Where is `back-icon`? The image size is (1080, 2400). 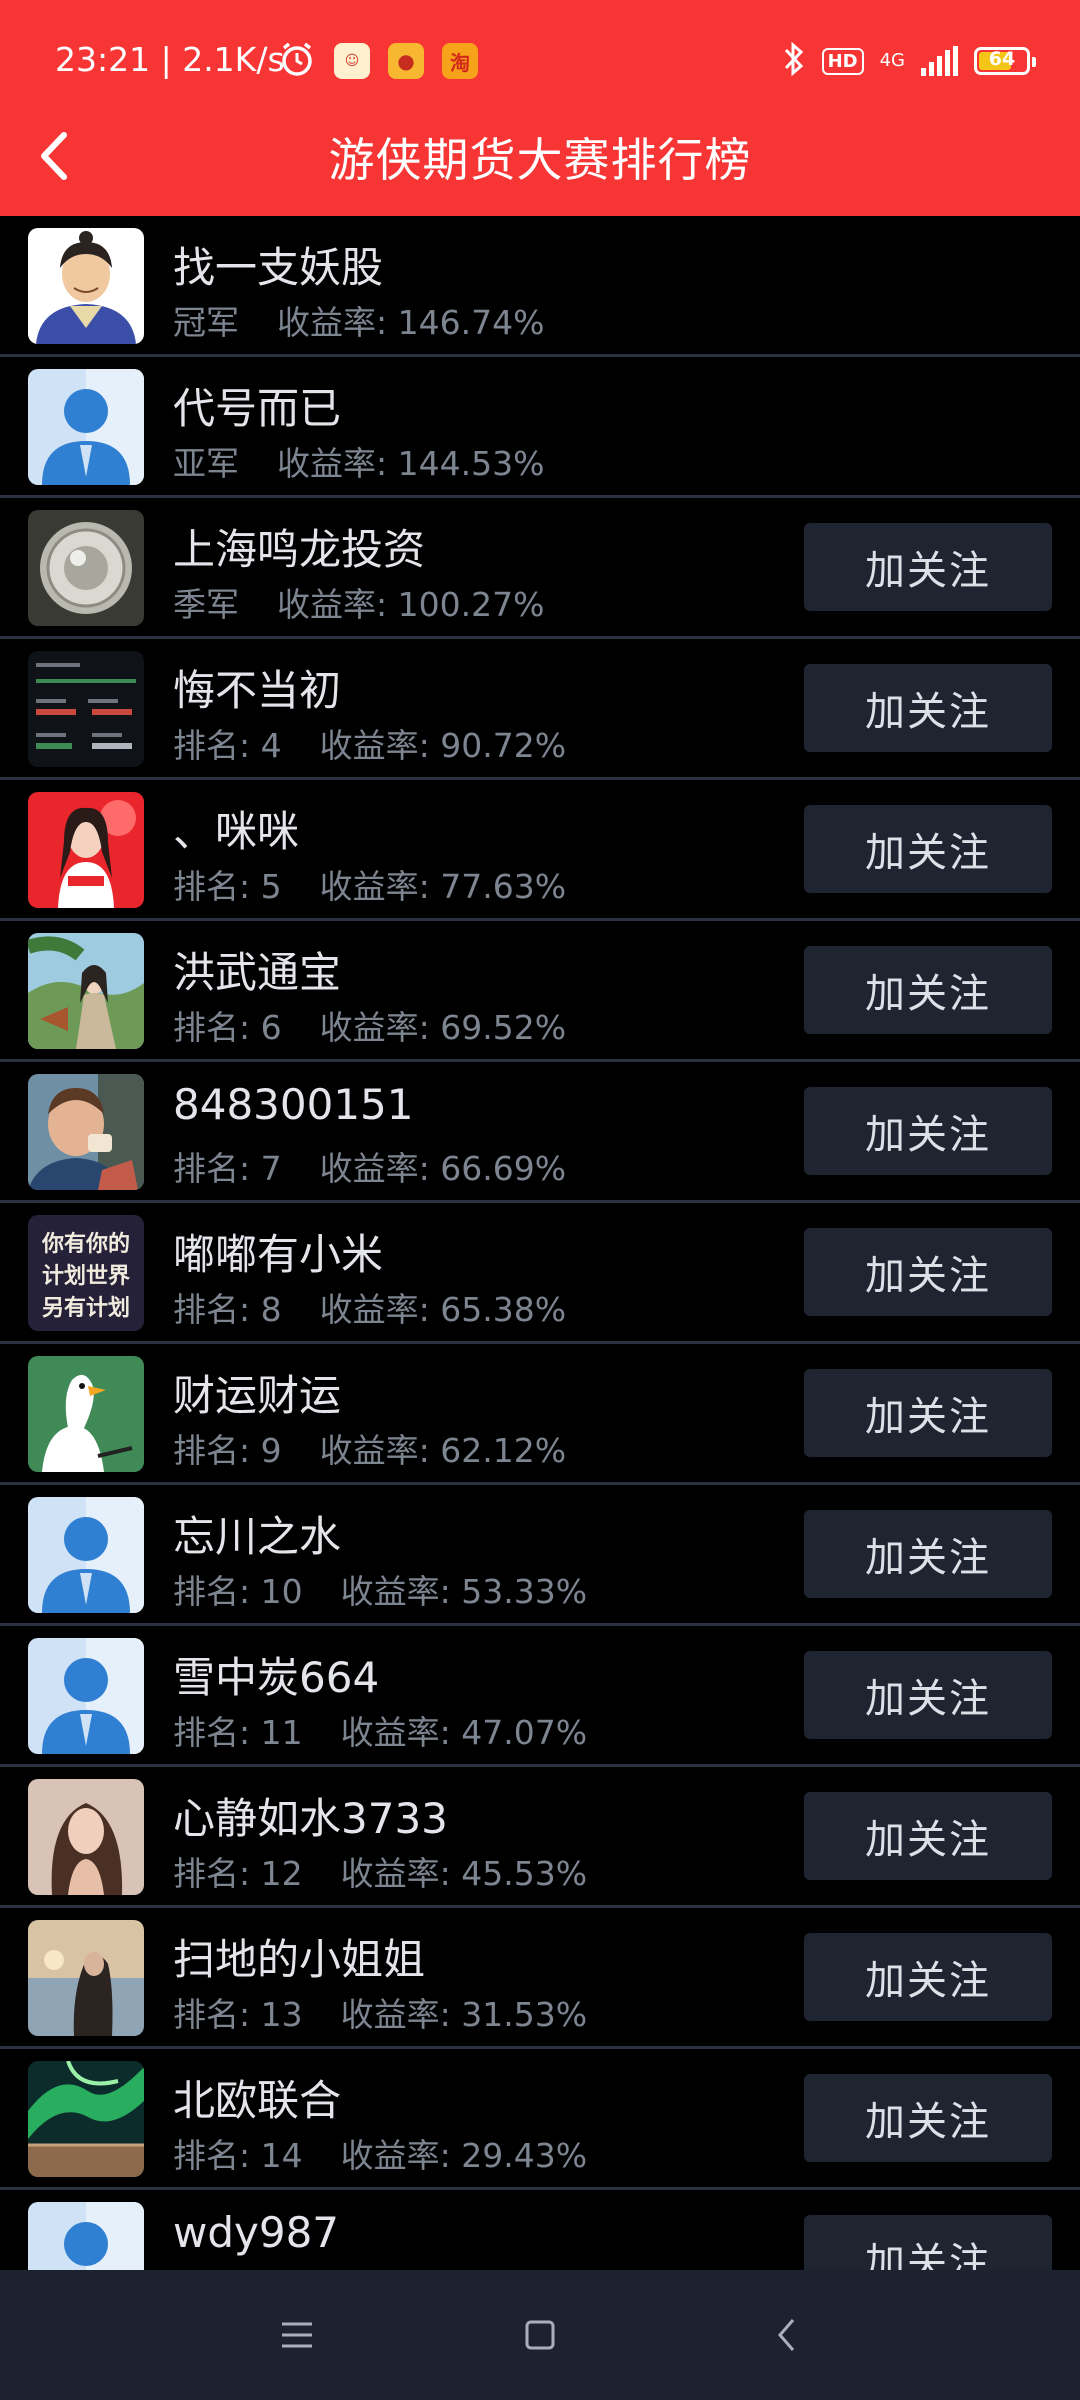
back-icon is located at coordinates (787, 2335).